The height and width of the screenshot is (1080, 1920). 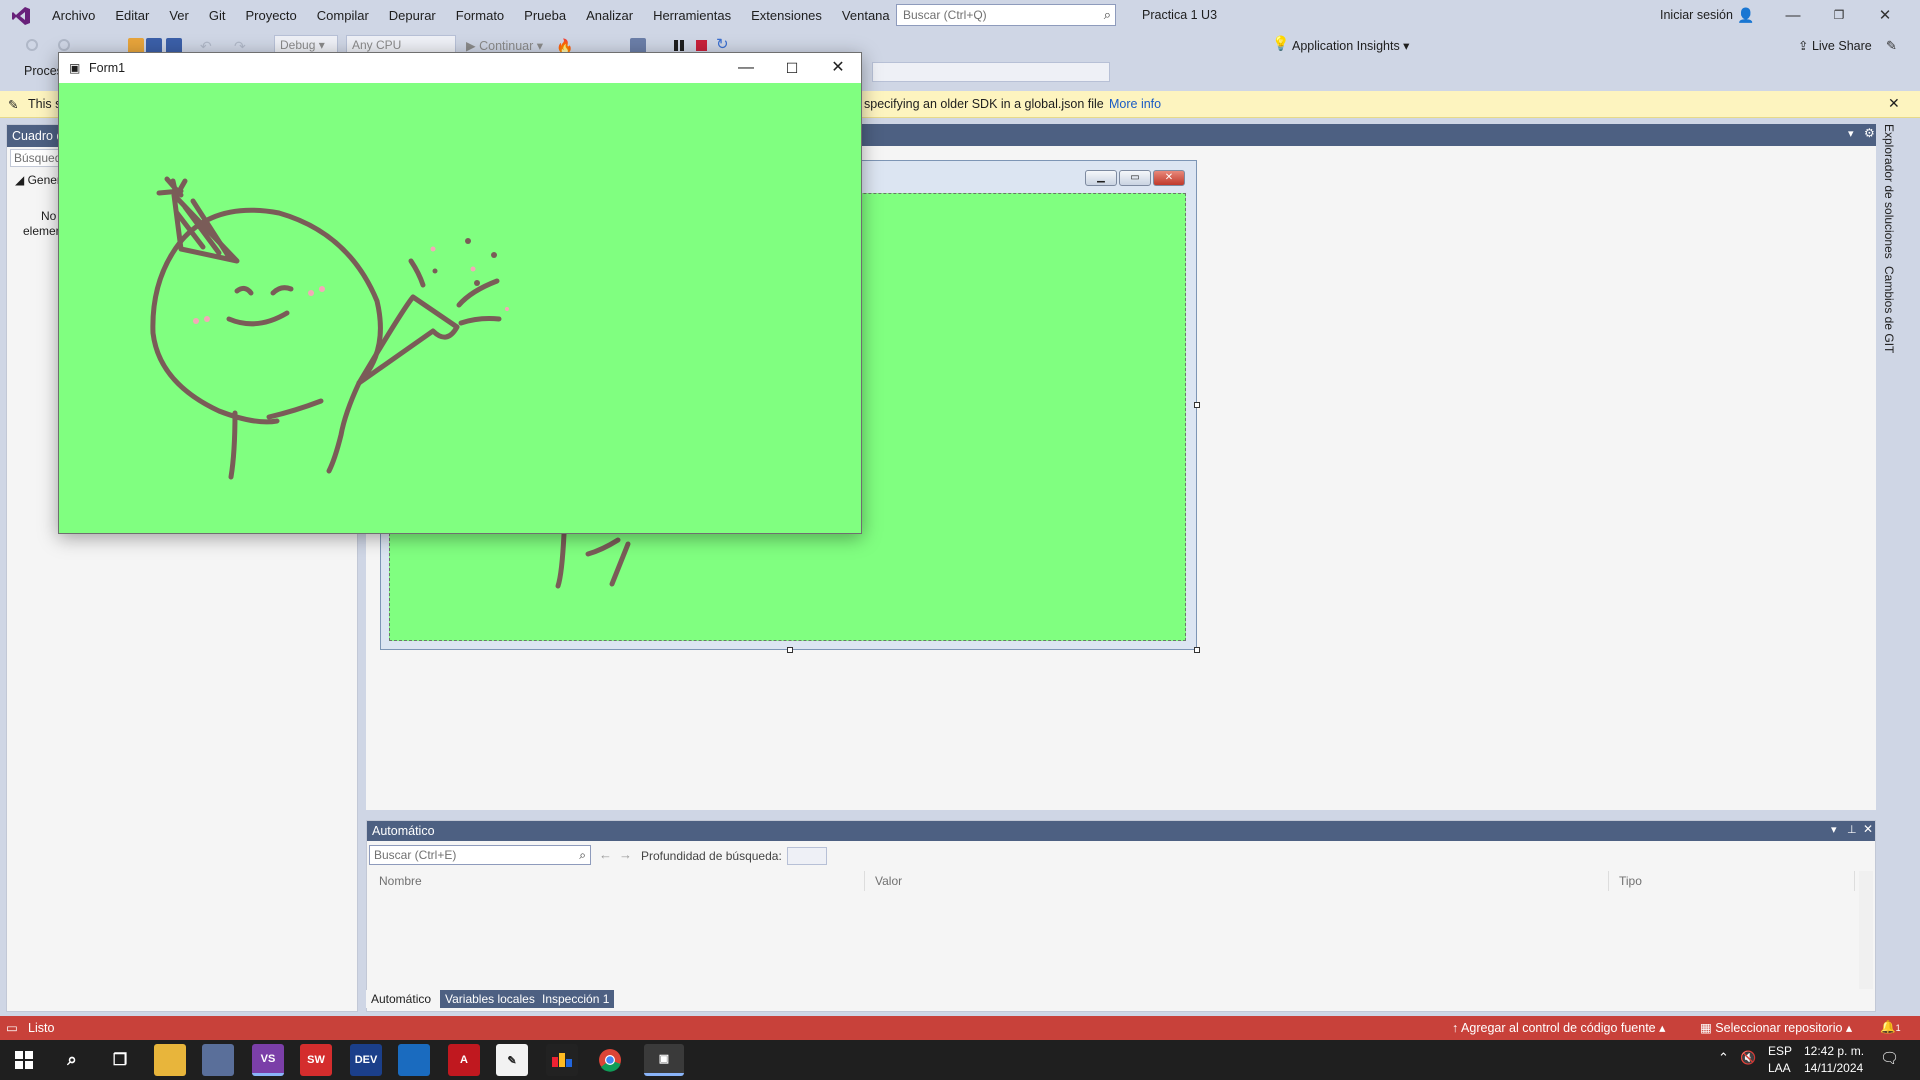 What do you see at coordinates (724, 44) in the screenshot?
I see `restart-icon: ↻` at bounding box center [724, 44].